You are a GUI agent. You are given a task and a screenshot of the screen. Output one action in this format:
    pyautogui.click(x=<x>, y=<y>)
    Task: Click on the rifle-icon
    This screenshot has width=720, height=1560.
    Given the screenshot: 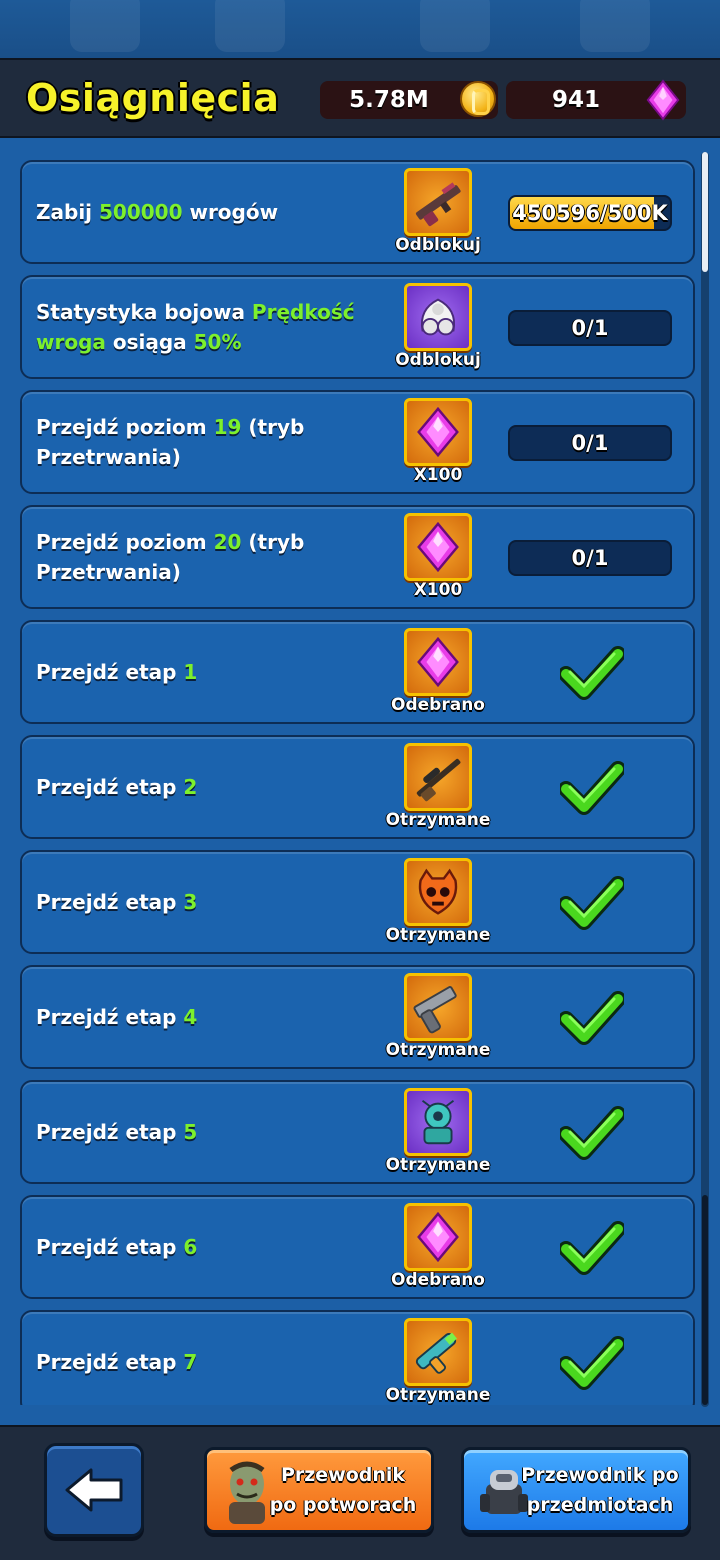 What is the action you would take?
    pyautogui.click(x=438, y=204)
    